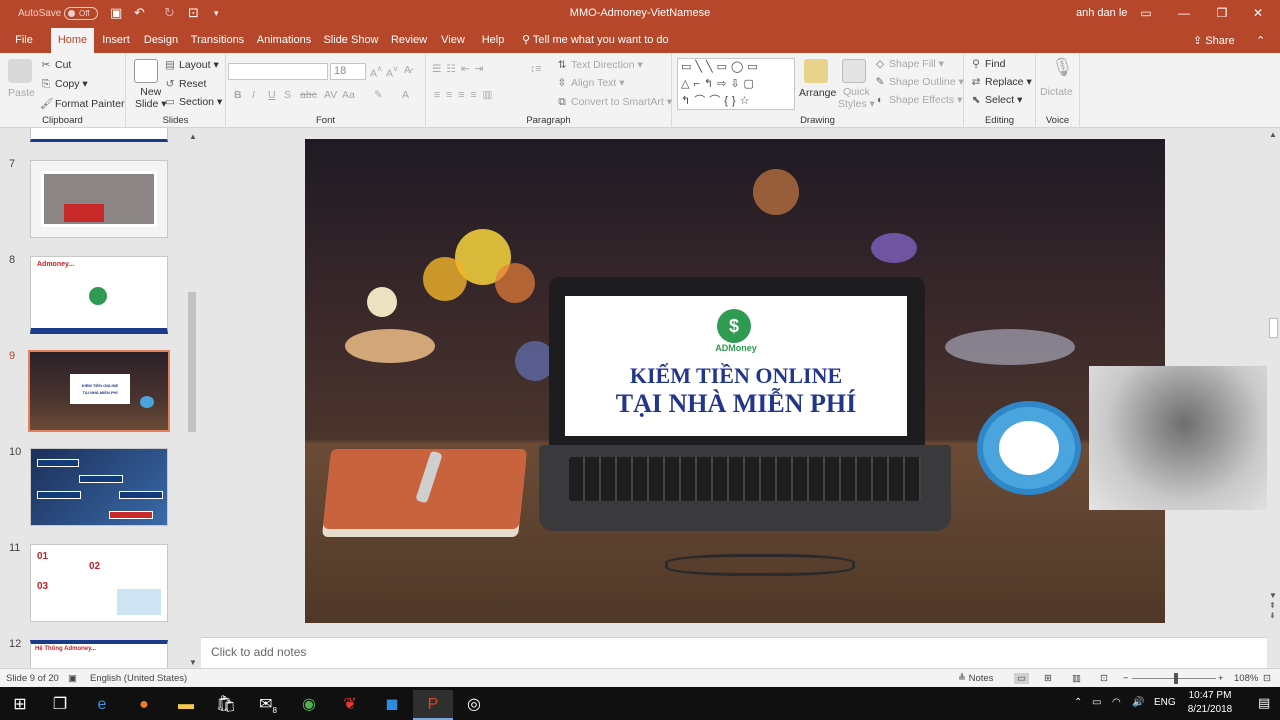 The image size is (1280, 720). Describe the element at coordinates (330, 95) in the screenshot. I see `spacing-icon: AV` at that location.